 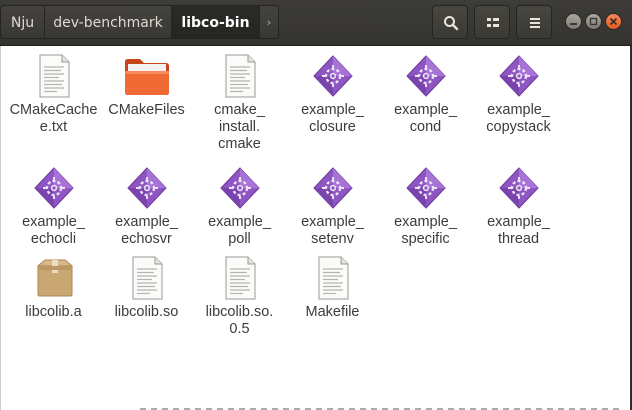 I want to click on file-name: example_ copystack, so click(x=518, y=118).